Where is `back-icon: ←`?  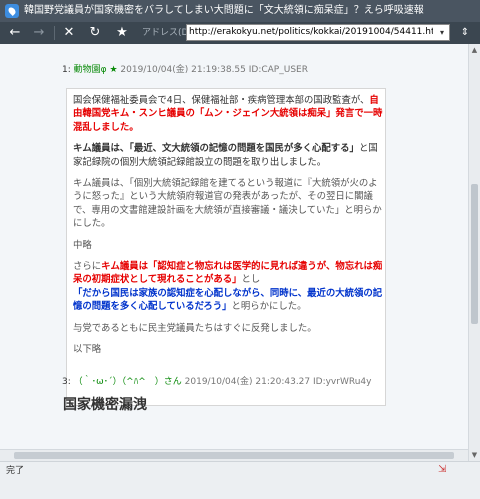 back-icon: ← is located at coordinates (15, 33).